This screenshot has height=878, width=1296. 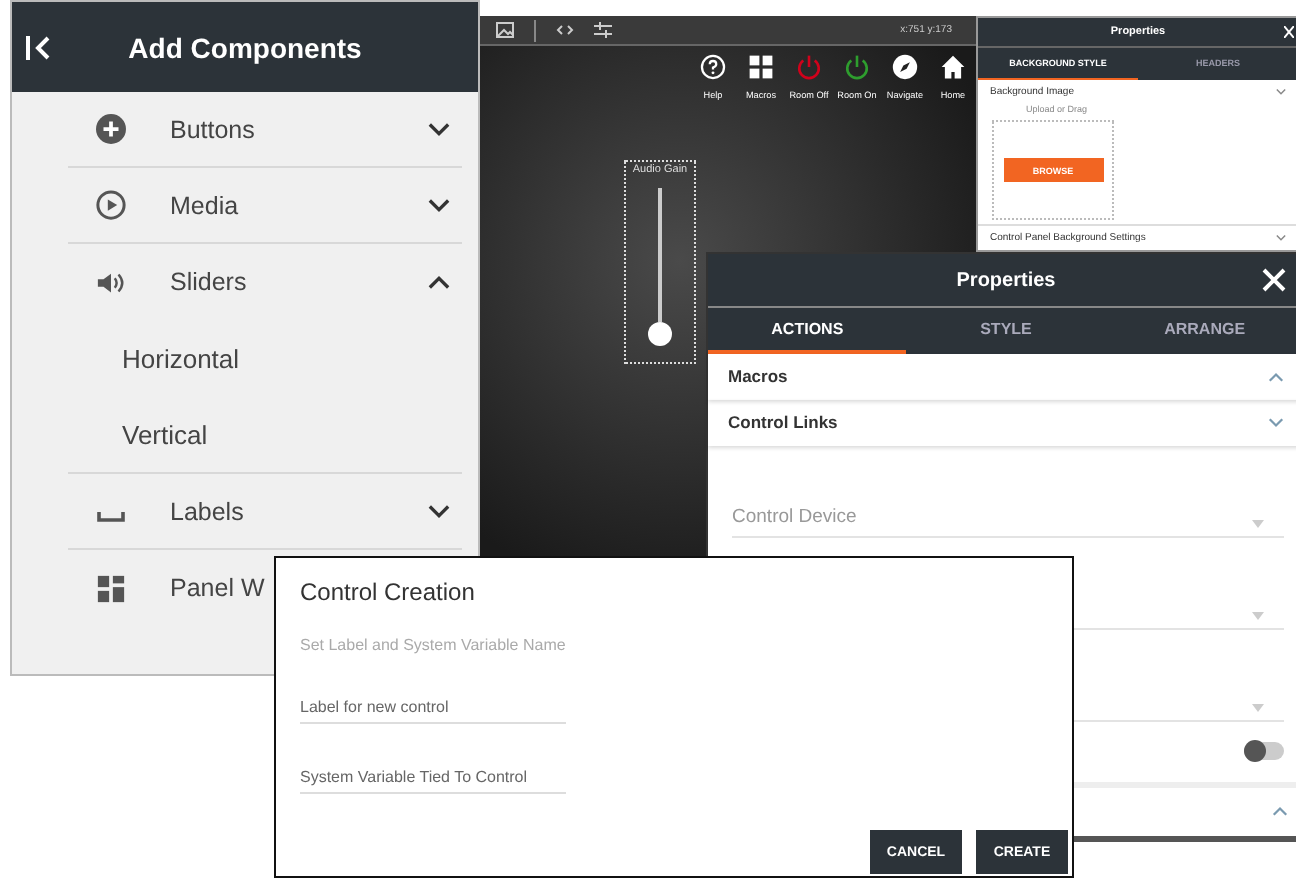 I want to click on input-field: Label for new control, so click(x=433, y=711).